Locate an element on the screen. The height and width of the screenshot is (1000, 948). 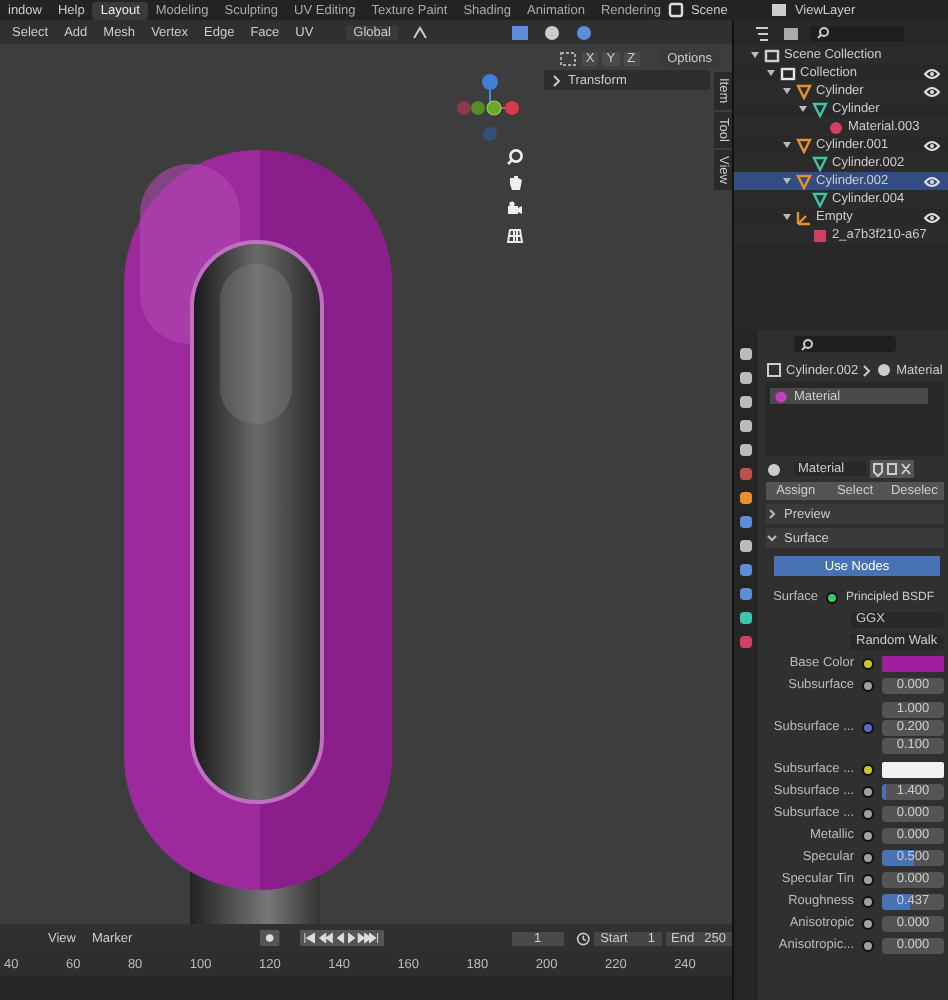
zoom-icon is located at coordinates (515, 157).